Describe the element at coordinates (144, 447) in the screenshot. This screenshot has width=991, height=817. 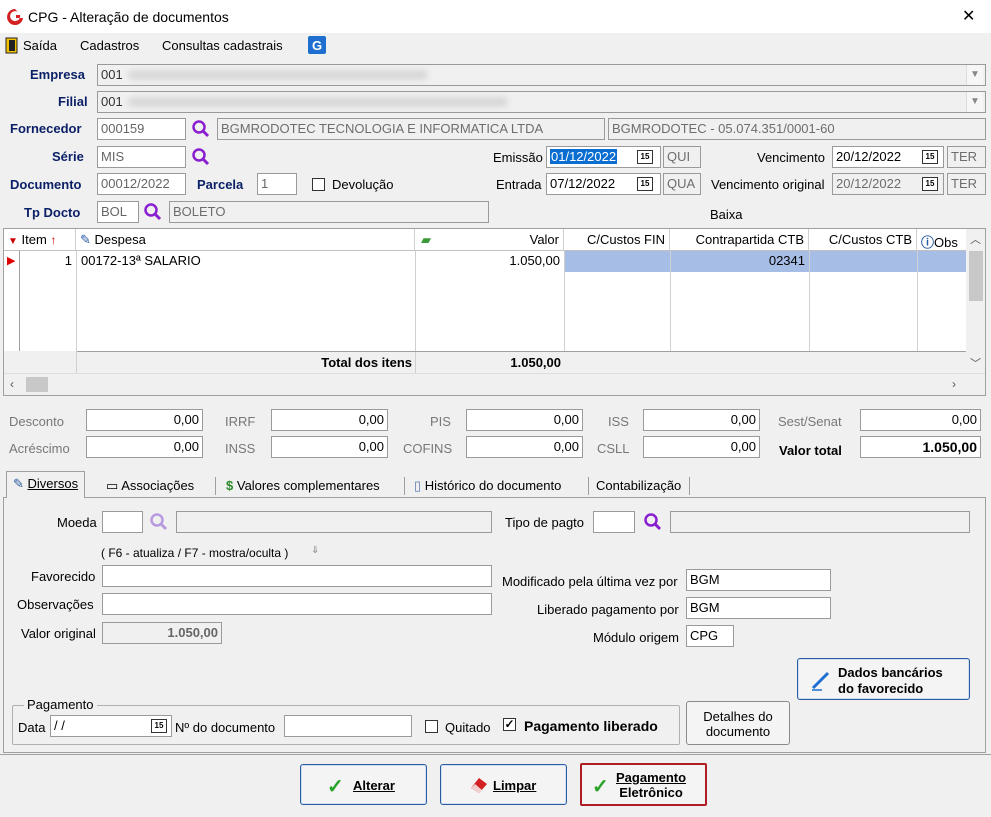
I see `acrescimo-input: 0,00` at that location.